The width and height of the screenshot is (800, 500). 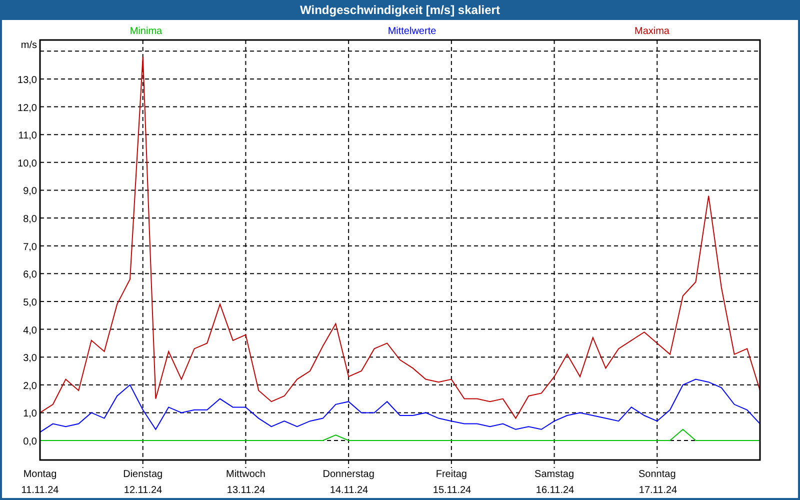 I want to click on tick-label: 13,0, so click(x=27, y=80).